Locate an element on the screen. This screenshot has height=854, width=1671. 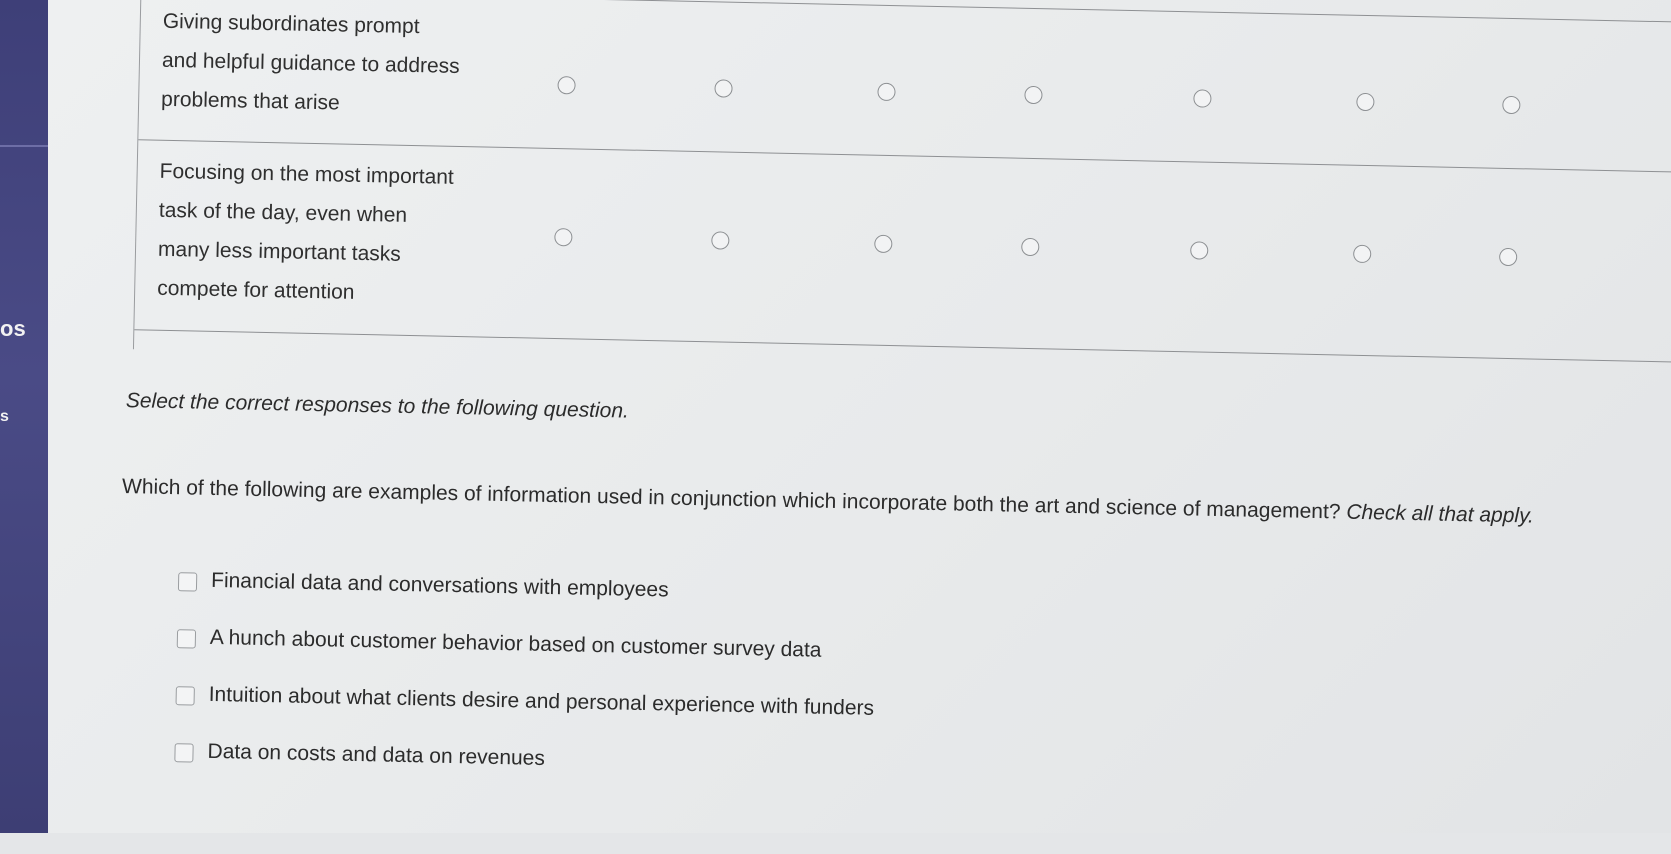
sidebar-label-fragment: os is located at coordinates (13, 329).